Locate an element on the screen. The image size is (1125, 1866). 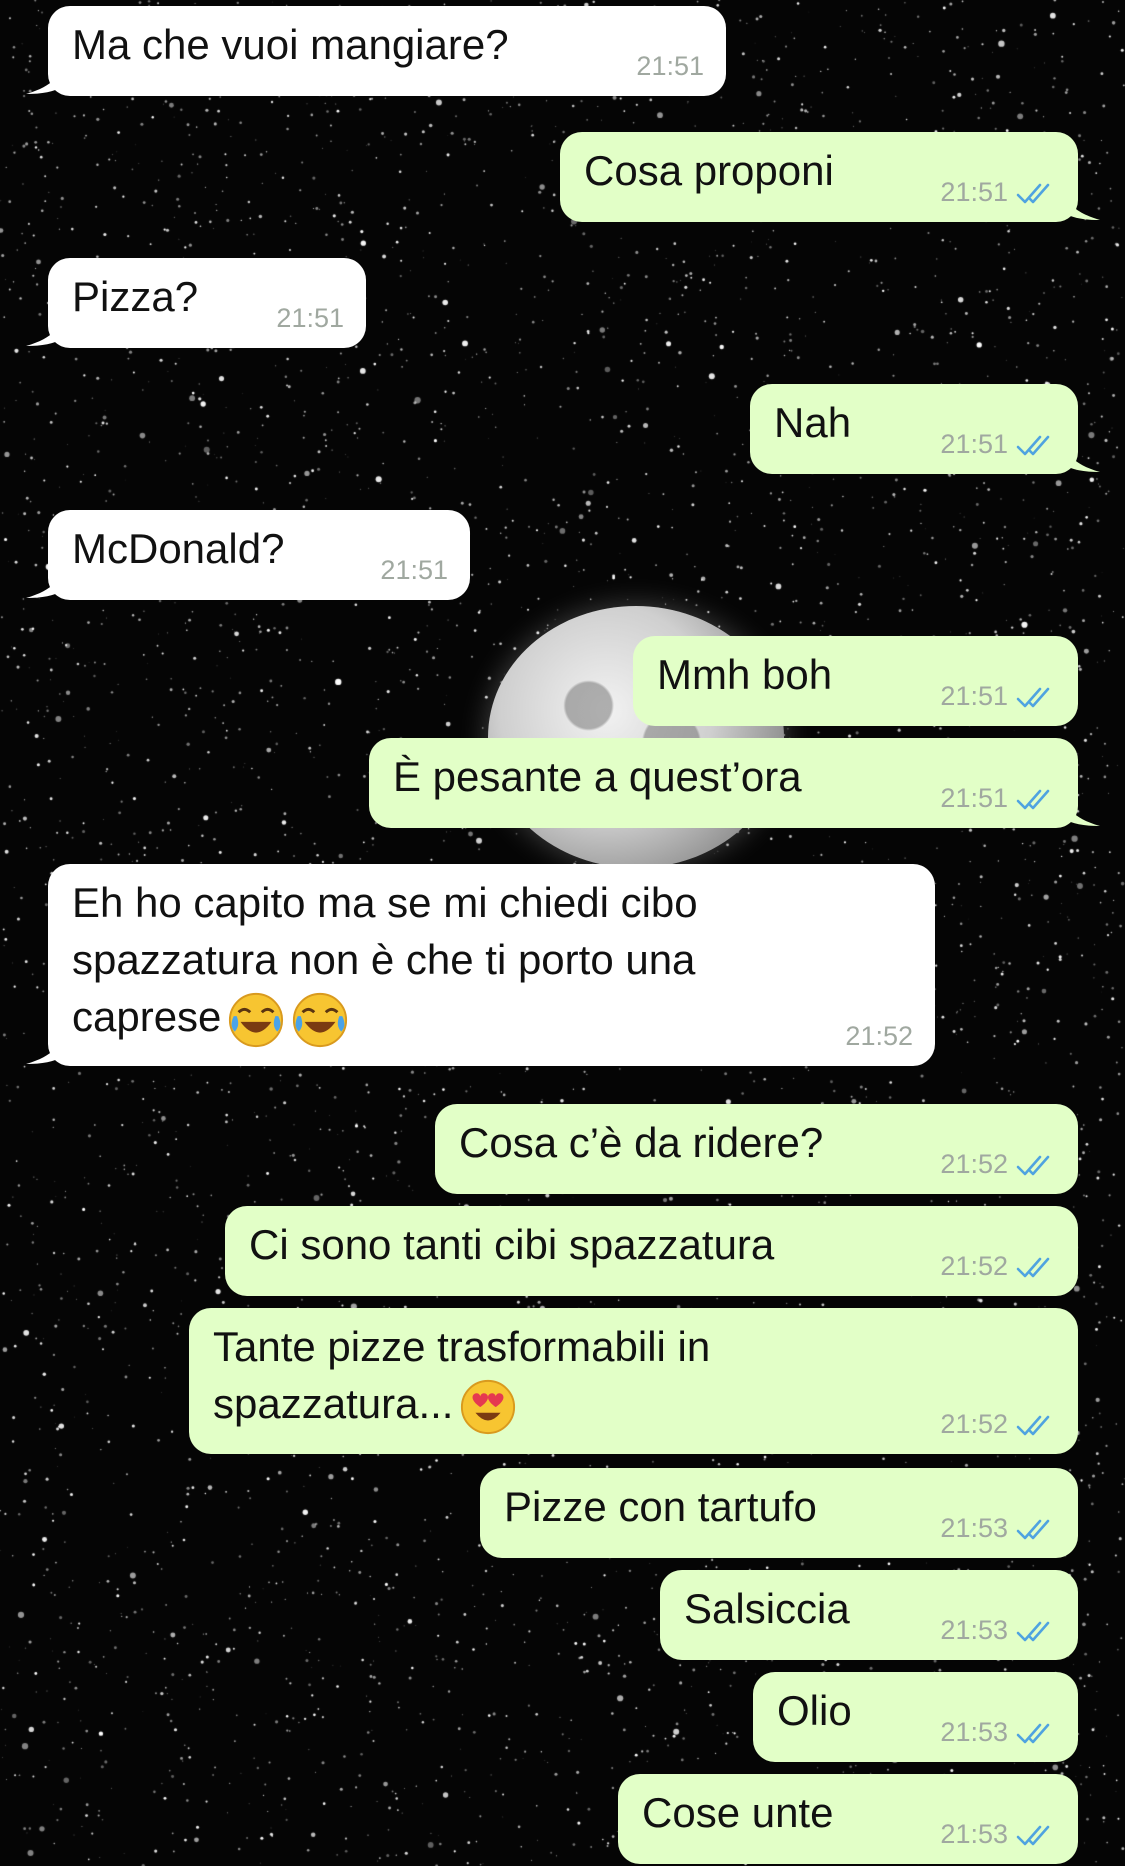
message-text-content: Cosa proponi is located at coordinates (709, 170).